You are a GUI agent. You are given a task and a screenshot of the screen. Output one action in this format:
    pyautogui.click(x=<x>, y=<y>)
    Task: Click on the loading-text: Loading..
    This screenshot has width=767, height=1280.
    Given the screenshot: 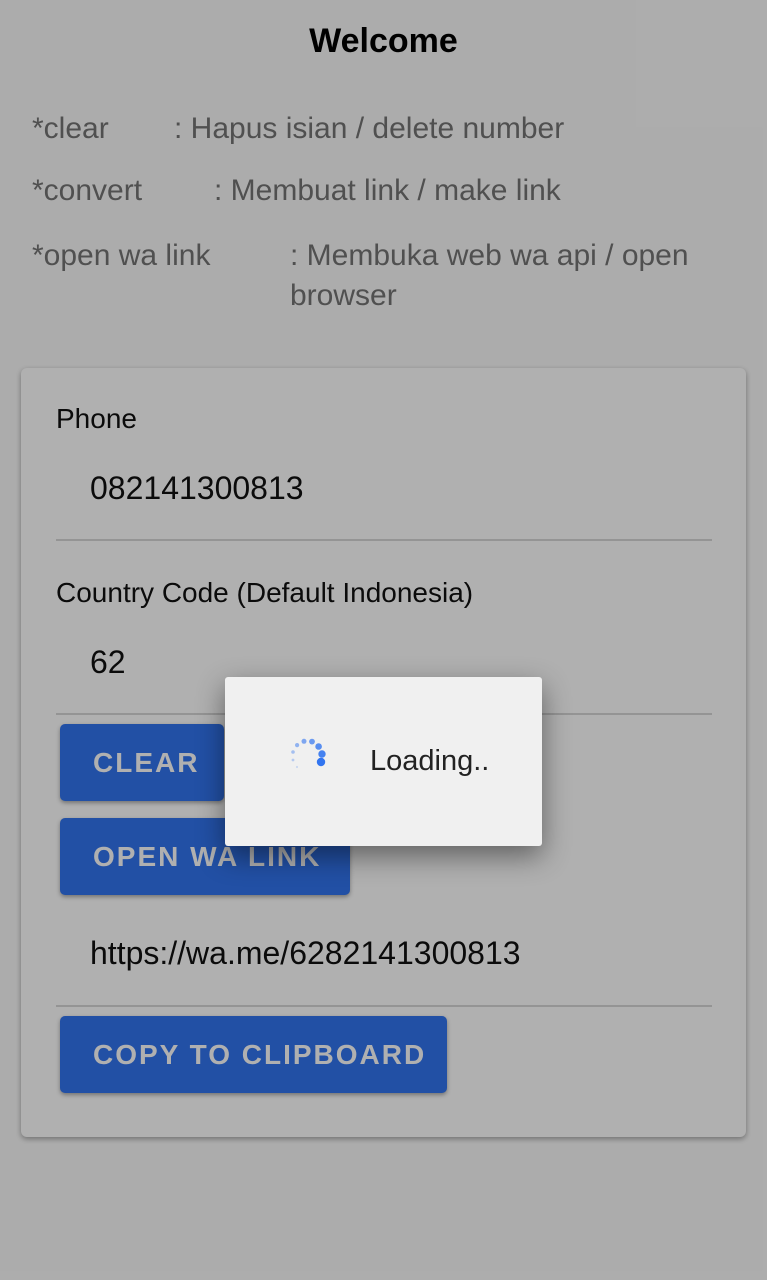 What is the action you would take?
    pyautogui.click(x=430, y=761)
    